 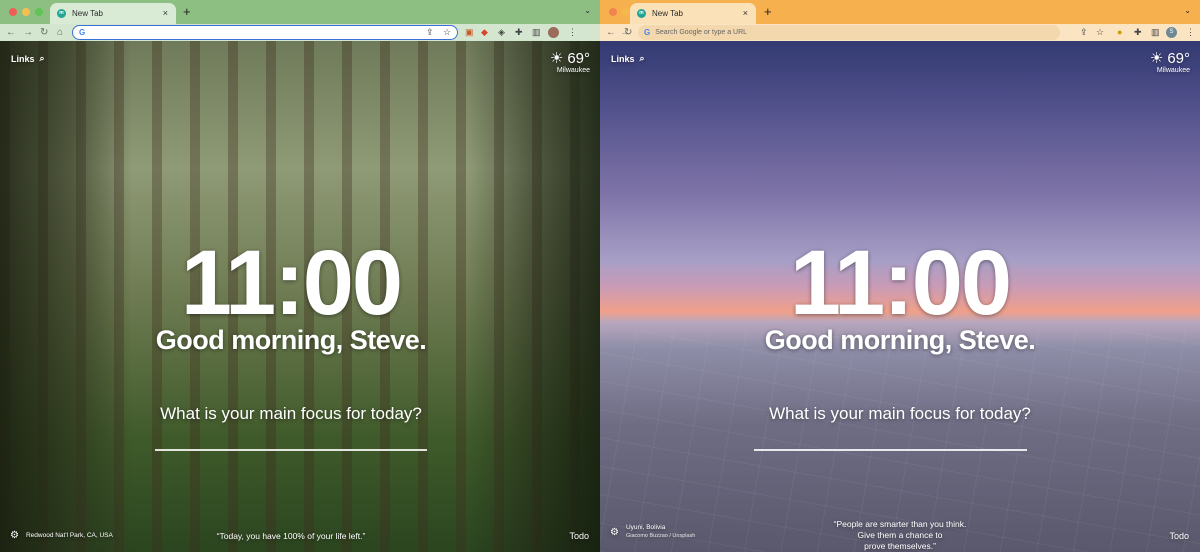 I want to click on address-placeholder: Search Google or type a URL, so click(x=701, y=32).